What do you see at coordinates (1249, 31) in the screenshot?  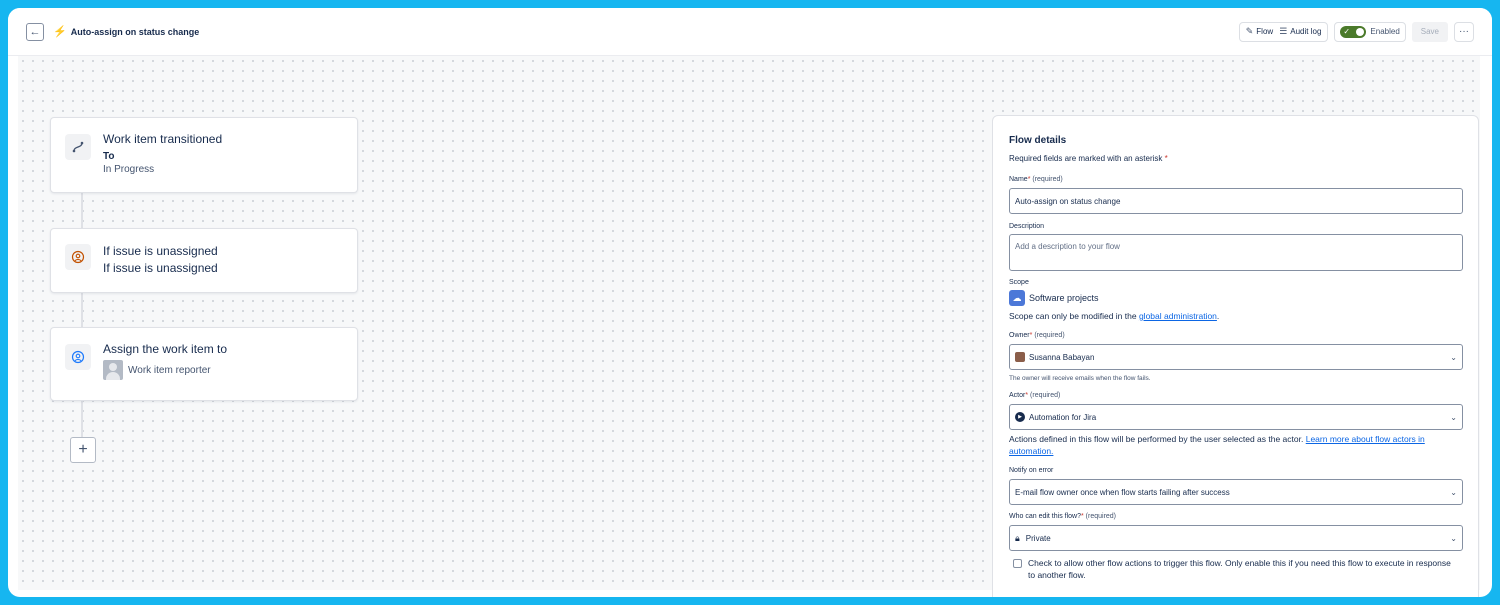 I see `edit-icon: ✎` at bounding box center [1249, 31].